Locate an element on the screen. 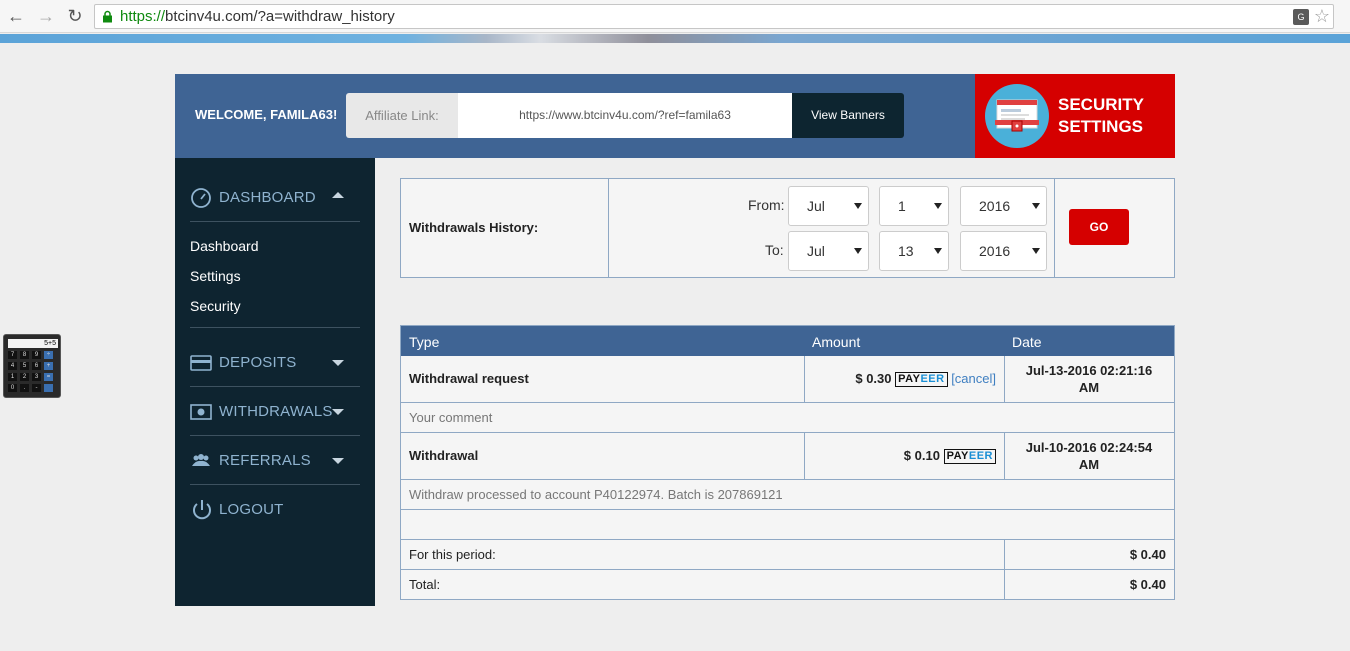 Image resolution: width=1350 pixels, height=651 pixels. row-amount: $ 0.30 PAYEER [cancel] is located at coordinates (925, 379).